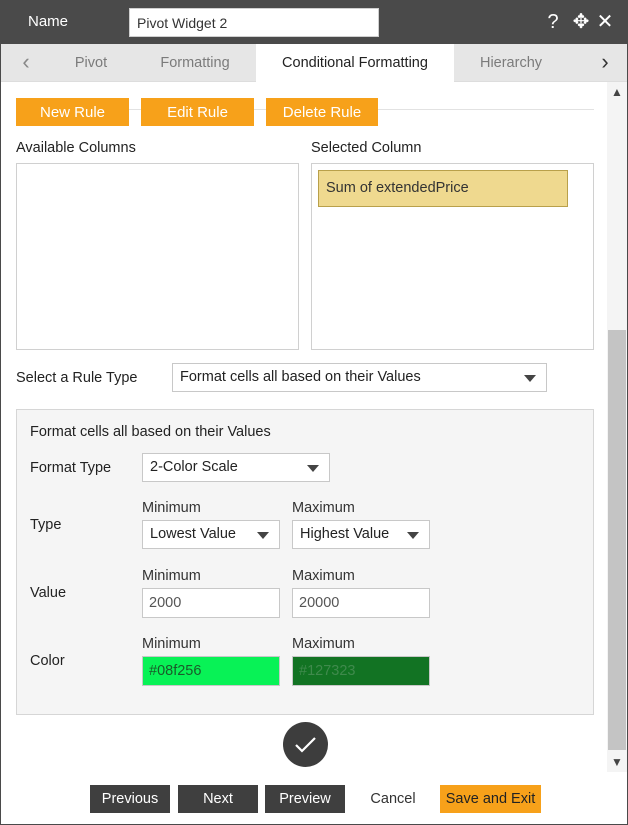 The height and width of the screenshot is (825, 628). I want to click on value-minimum-label: Minimum, so click(171, 576).